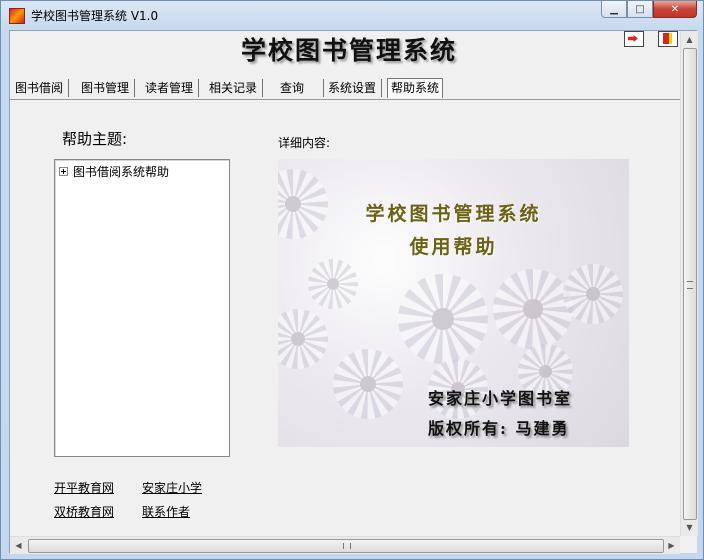 This screenshot has height=560, width=704. I want to click on vertical-scroll-thumb, so click(690, 284).